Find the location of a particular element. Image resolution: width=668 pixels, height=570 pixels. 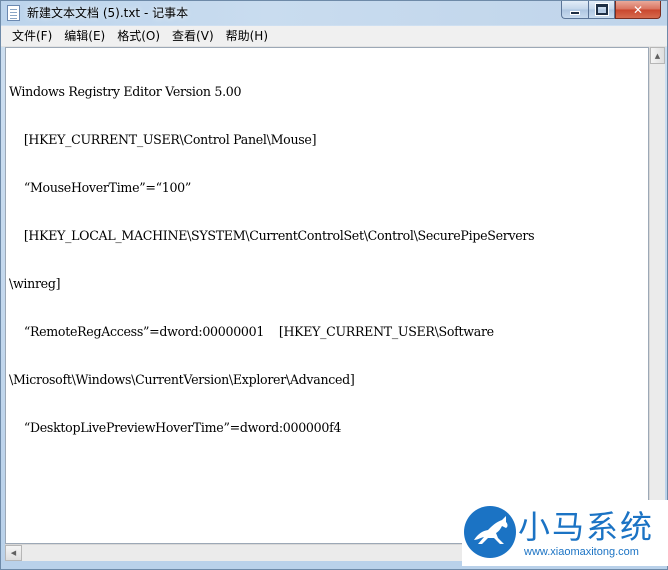

close-icon: ✕ is located at coordinates (638, 9).